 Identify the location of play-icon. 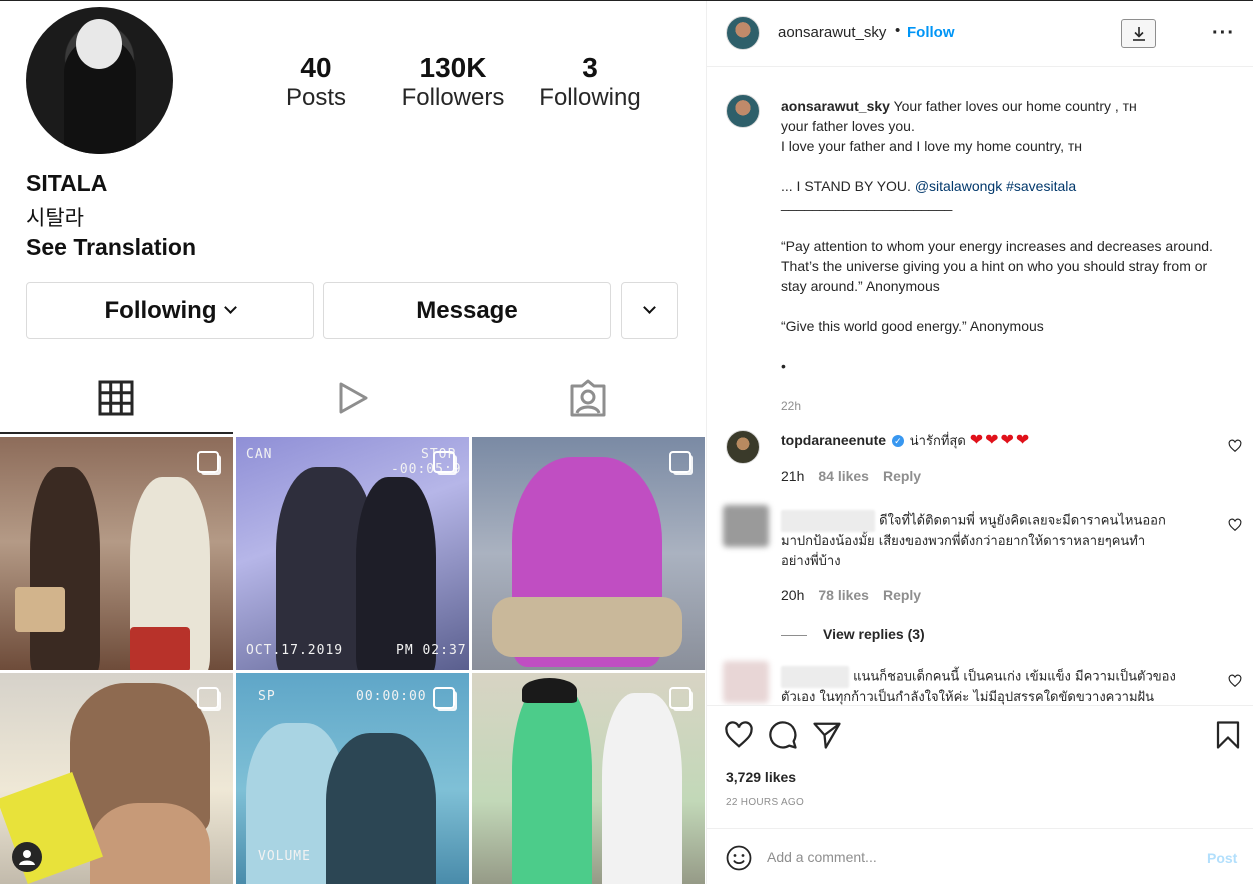
(353, 398).